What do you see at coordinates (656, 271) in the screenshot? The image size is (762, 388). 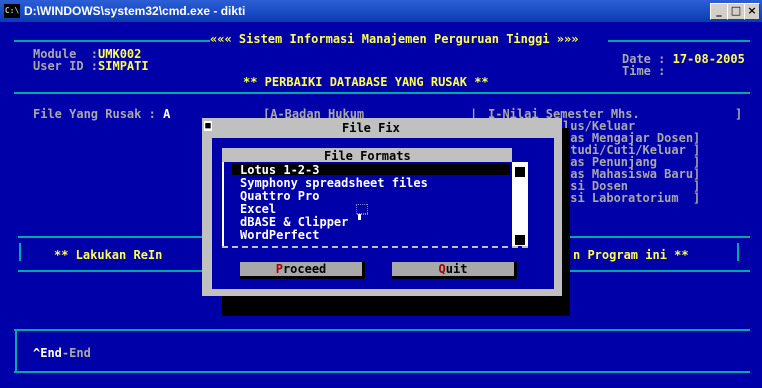 I see `message-bottom-border-right` at bounding box center [656, 271].